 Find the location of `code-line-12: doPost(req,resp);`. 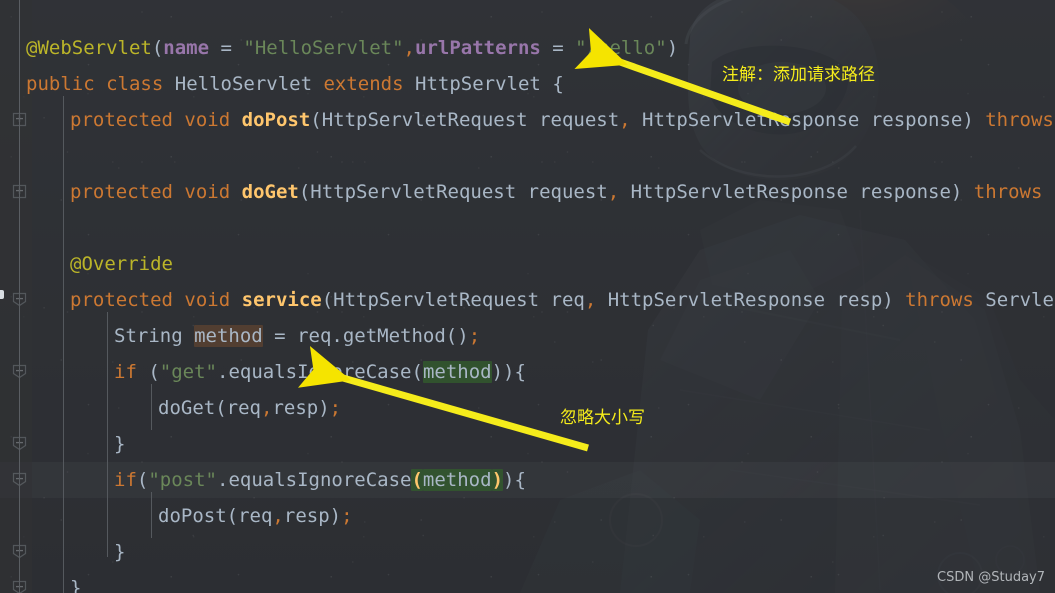

code-line-12: doPost(req,resp); is located at coordinates (176, 516).